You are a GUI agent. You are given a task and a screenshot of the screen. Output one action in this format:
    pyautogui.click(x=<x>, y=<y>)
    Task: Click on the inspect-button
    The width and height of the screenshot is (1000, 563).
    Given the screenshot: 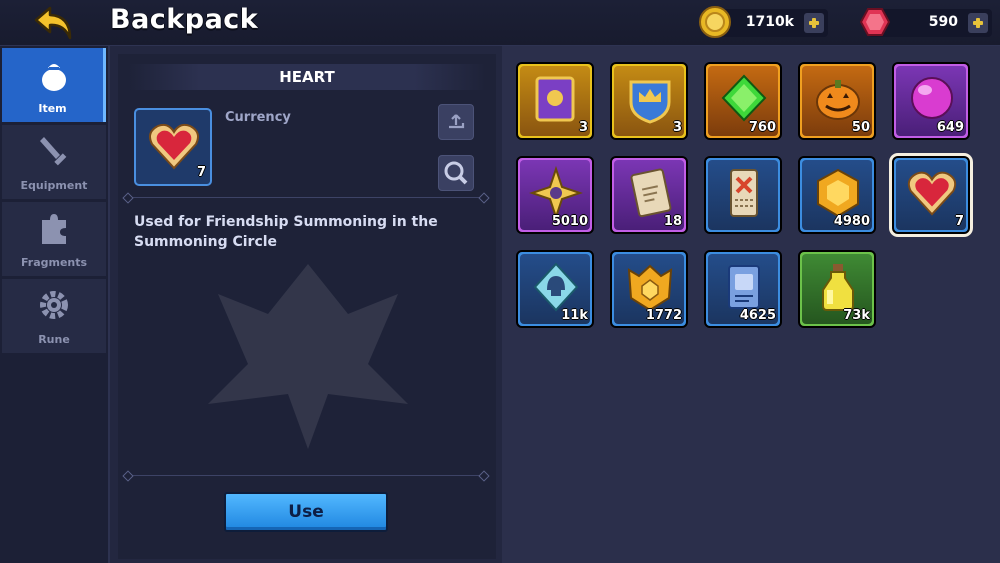 What is the action you would take?
    pyautogui.click(x=456, y=173)
    